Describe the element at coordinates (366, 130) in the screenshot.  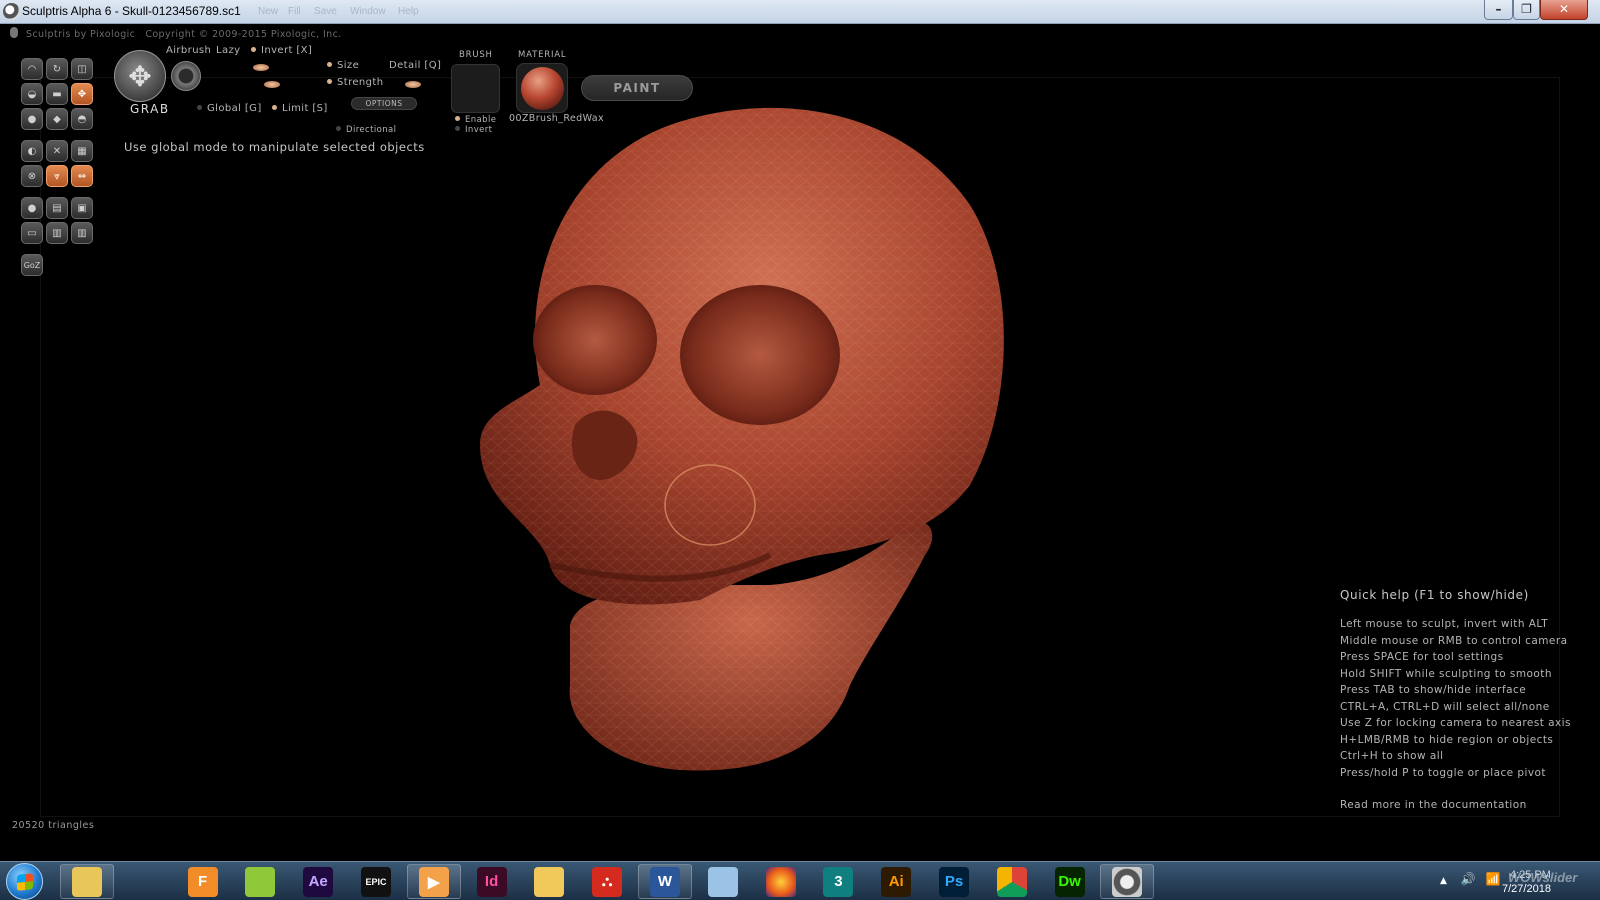
I see `directional-toggle: Directional` at that location.